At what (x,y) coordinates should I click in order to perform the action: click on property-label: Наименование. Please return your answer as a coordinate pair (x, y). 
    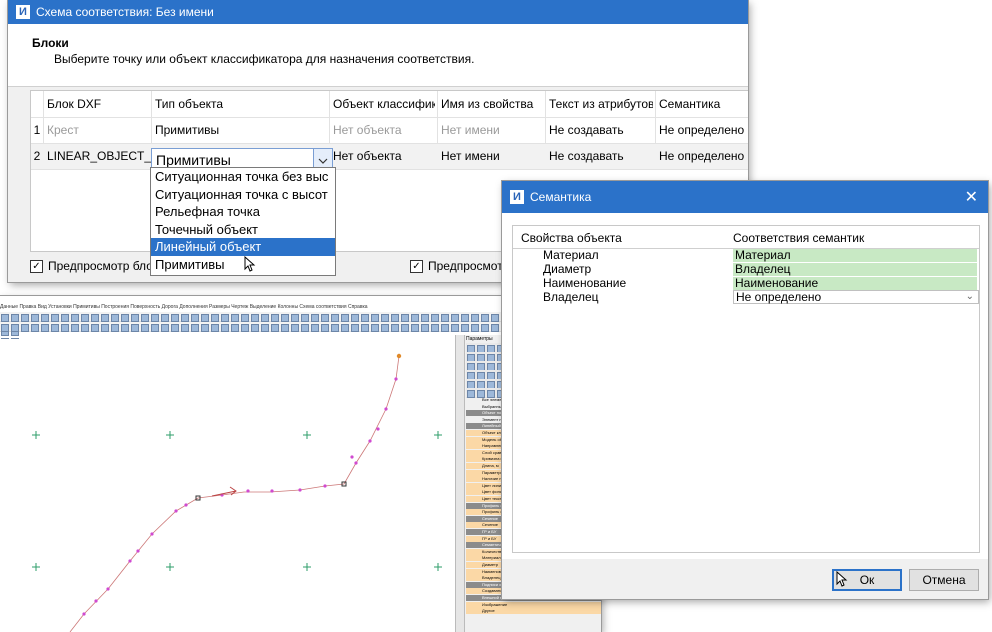
    Looking at the image, I should click on (585, 283).